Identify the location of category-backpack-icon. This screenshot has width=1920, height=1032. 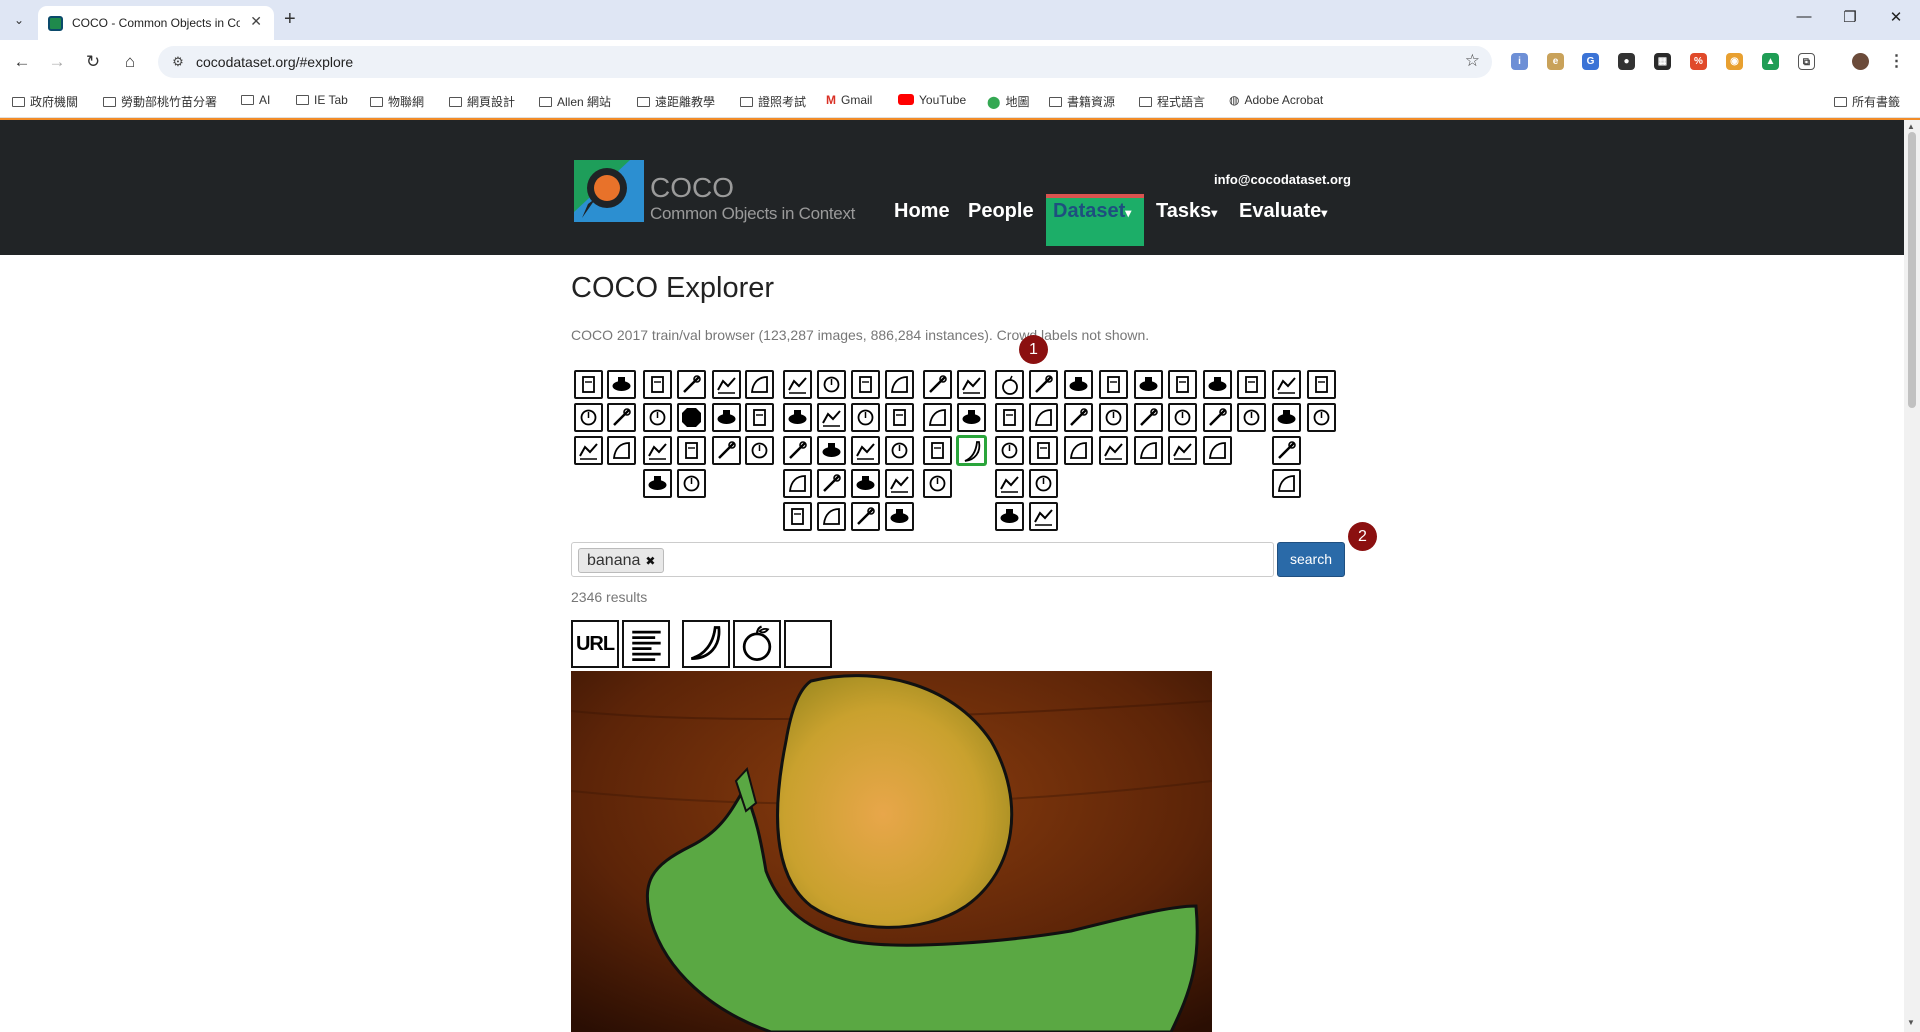
(797, 516).